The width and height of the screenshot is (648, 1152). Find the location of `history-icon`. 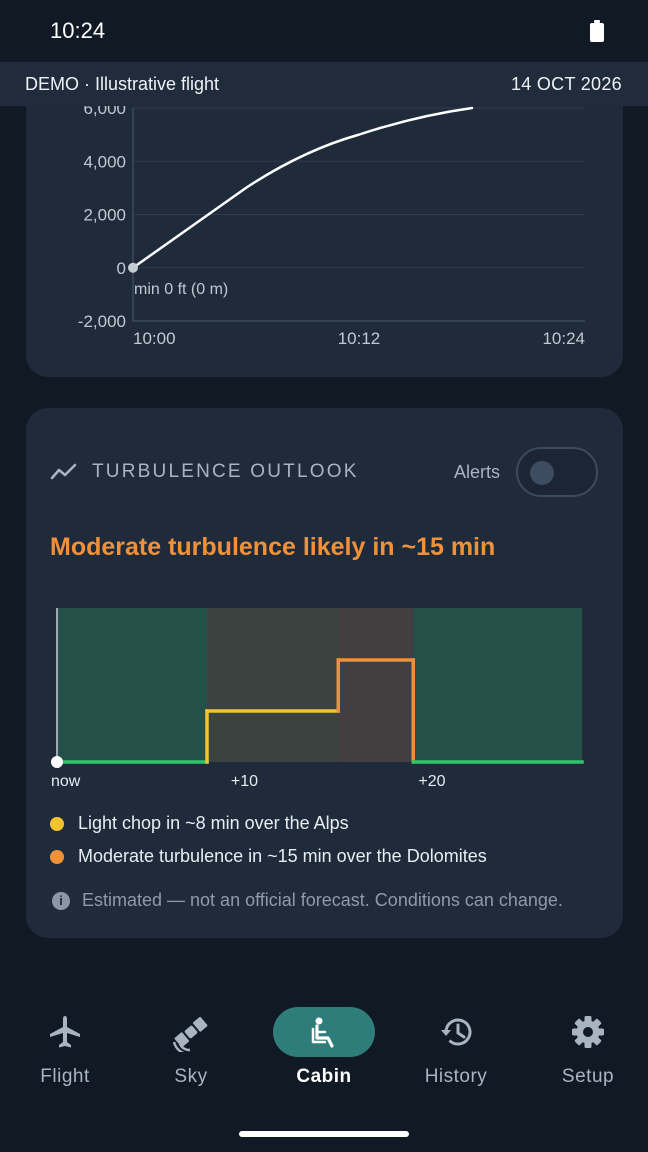

history-icon is located at coordinates (456, 1032).